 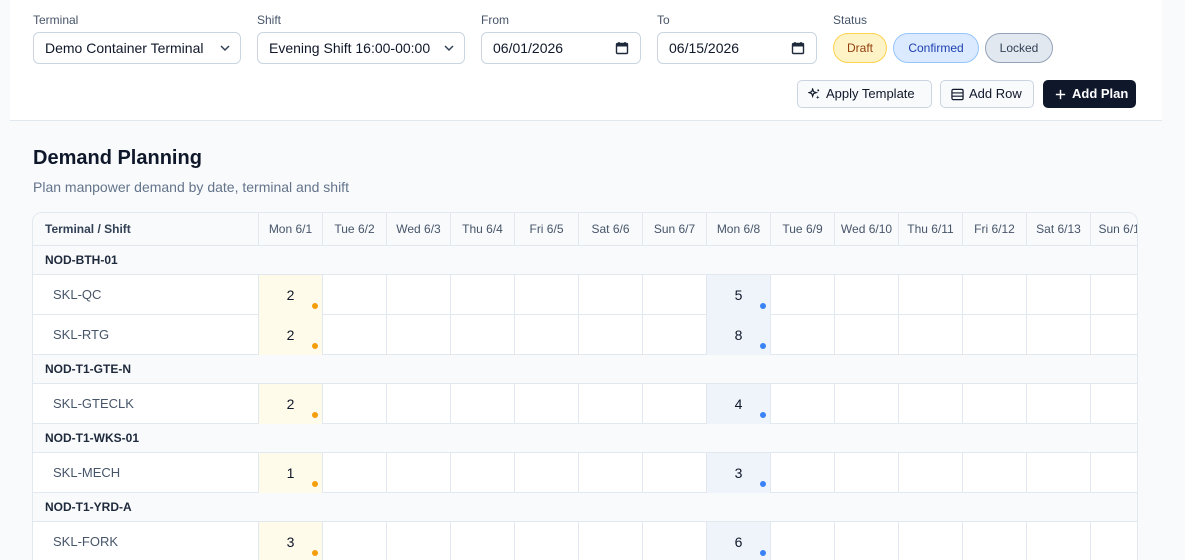 What do you see at coordinates (936, 48) in the screenshot?
I see `status-confirmed-toggle: Confirmed` at bounding box center [936, 48].